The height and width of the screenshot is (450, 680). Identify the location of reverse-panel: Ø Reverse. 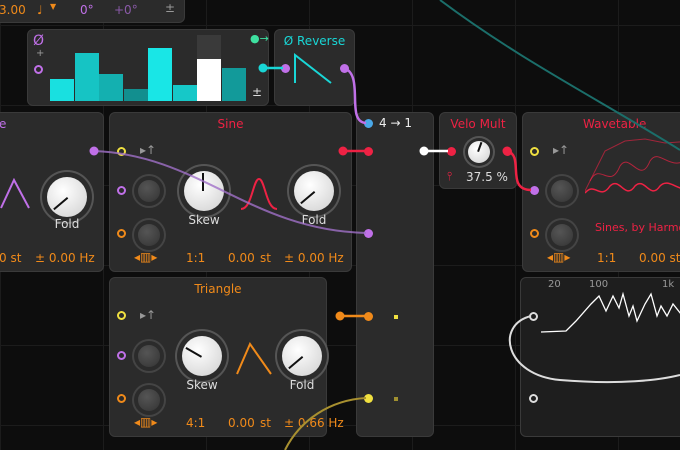
(314, 67).